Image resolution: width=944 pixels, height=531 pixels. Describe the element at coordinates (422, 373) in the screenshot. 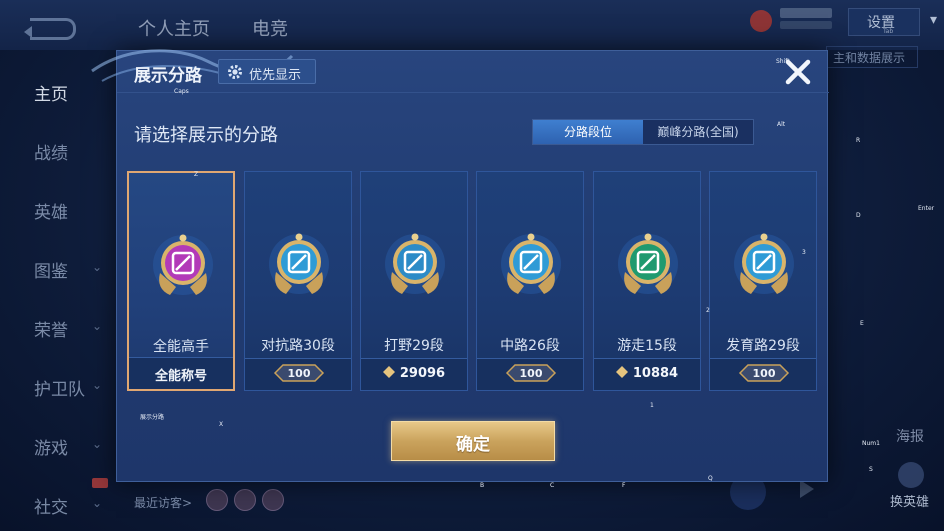

I see `peak-score-value: 29096` at that location.